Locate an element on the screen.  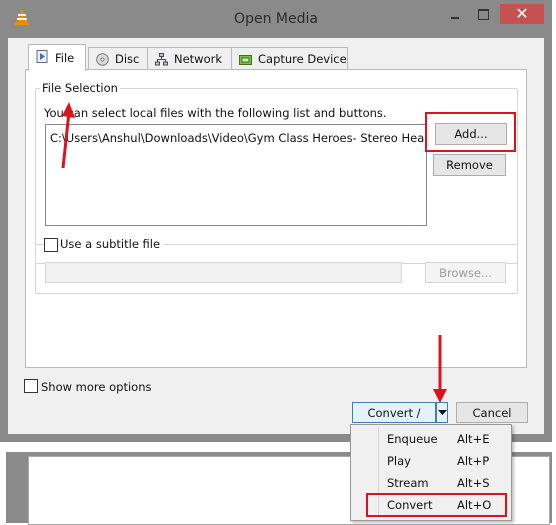
tab-network-label: Network is located at coordinates (198, 59).